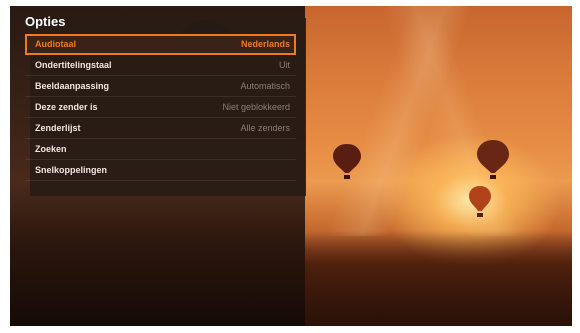  I want to click on menu-item-label: Zenderlijst, so click(58, 128).